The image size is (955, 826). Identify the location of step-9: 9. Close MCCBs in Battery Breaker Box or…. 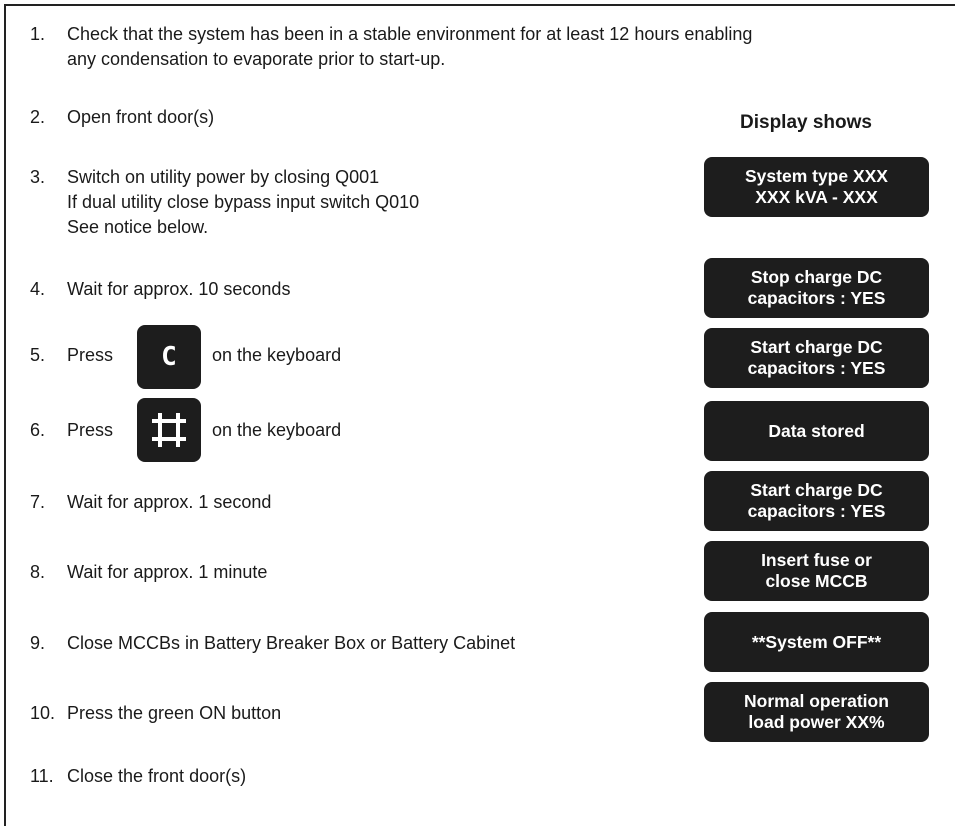
(272, 643).